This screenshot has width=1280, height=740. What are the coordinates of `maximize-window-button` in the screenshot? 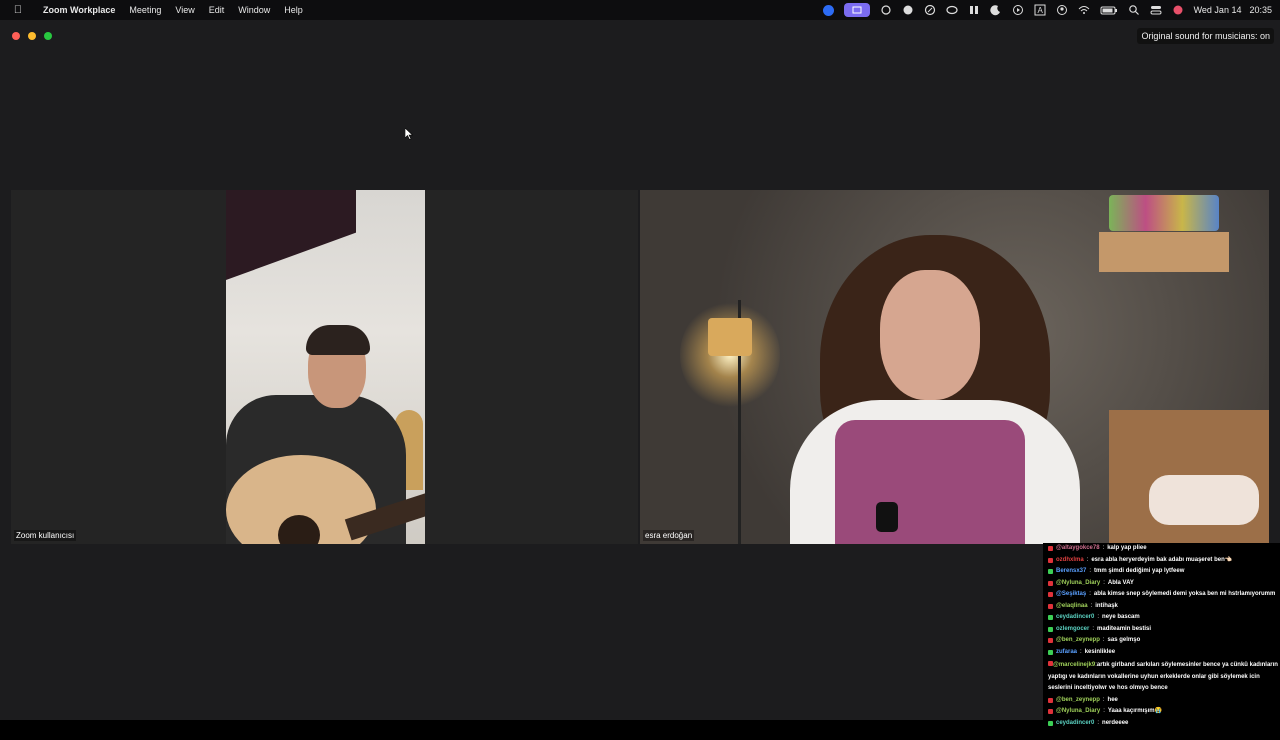 It's located at (48, 36).